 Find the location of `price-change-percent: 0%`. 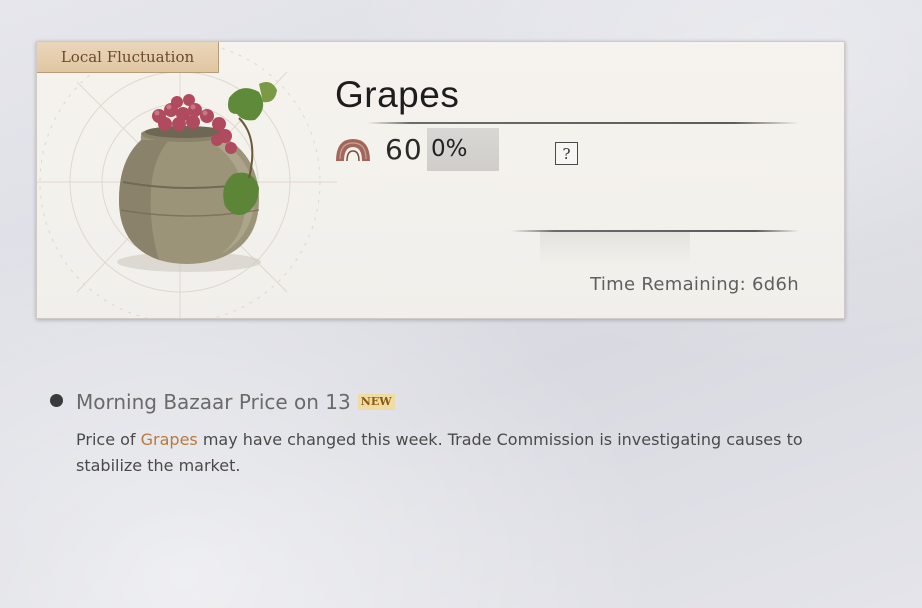

price-change-percent: 0% is located at coordinates (449, 149).